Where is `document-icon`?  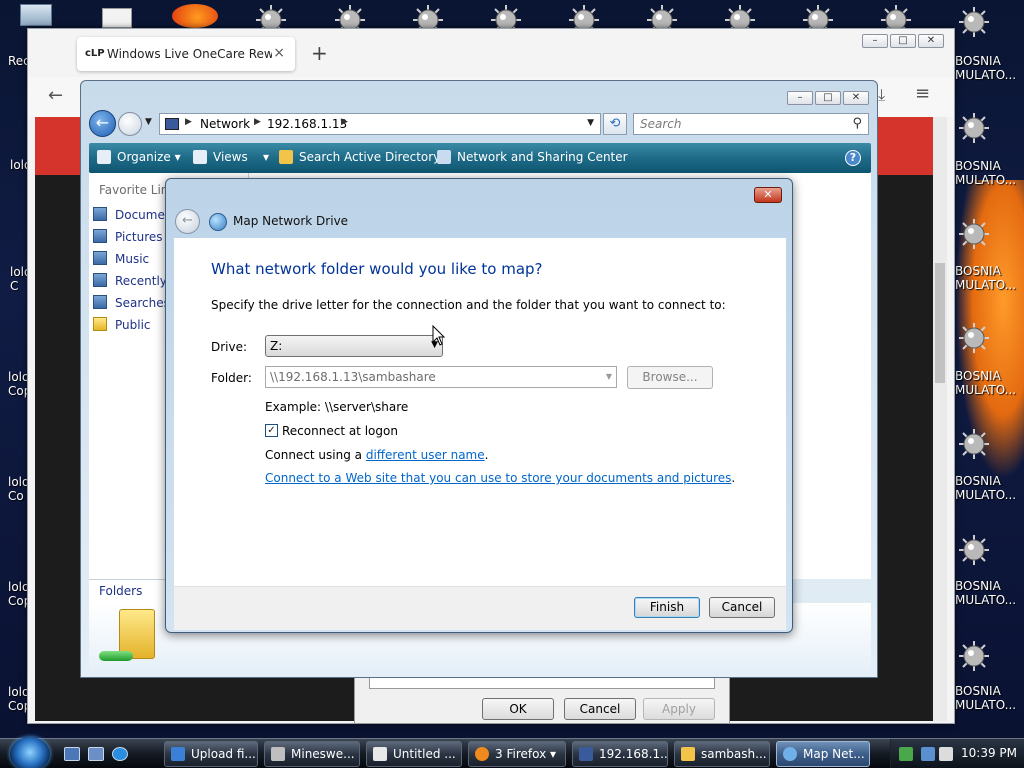
document-icon is located at coordinates (117, 18).